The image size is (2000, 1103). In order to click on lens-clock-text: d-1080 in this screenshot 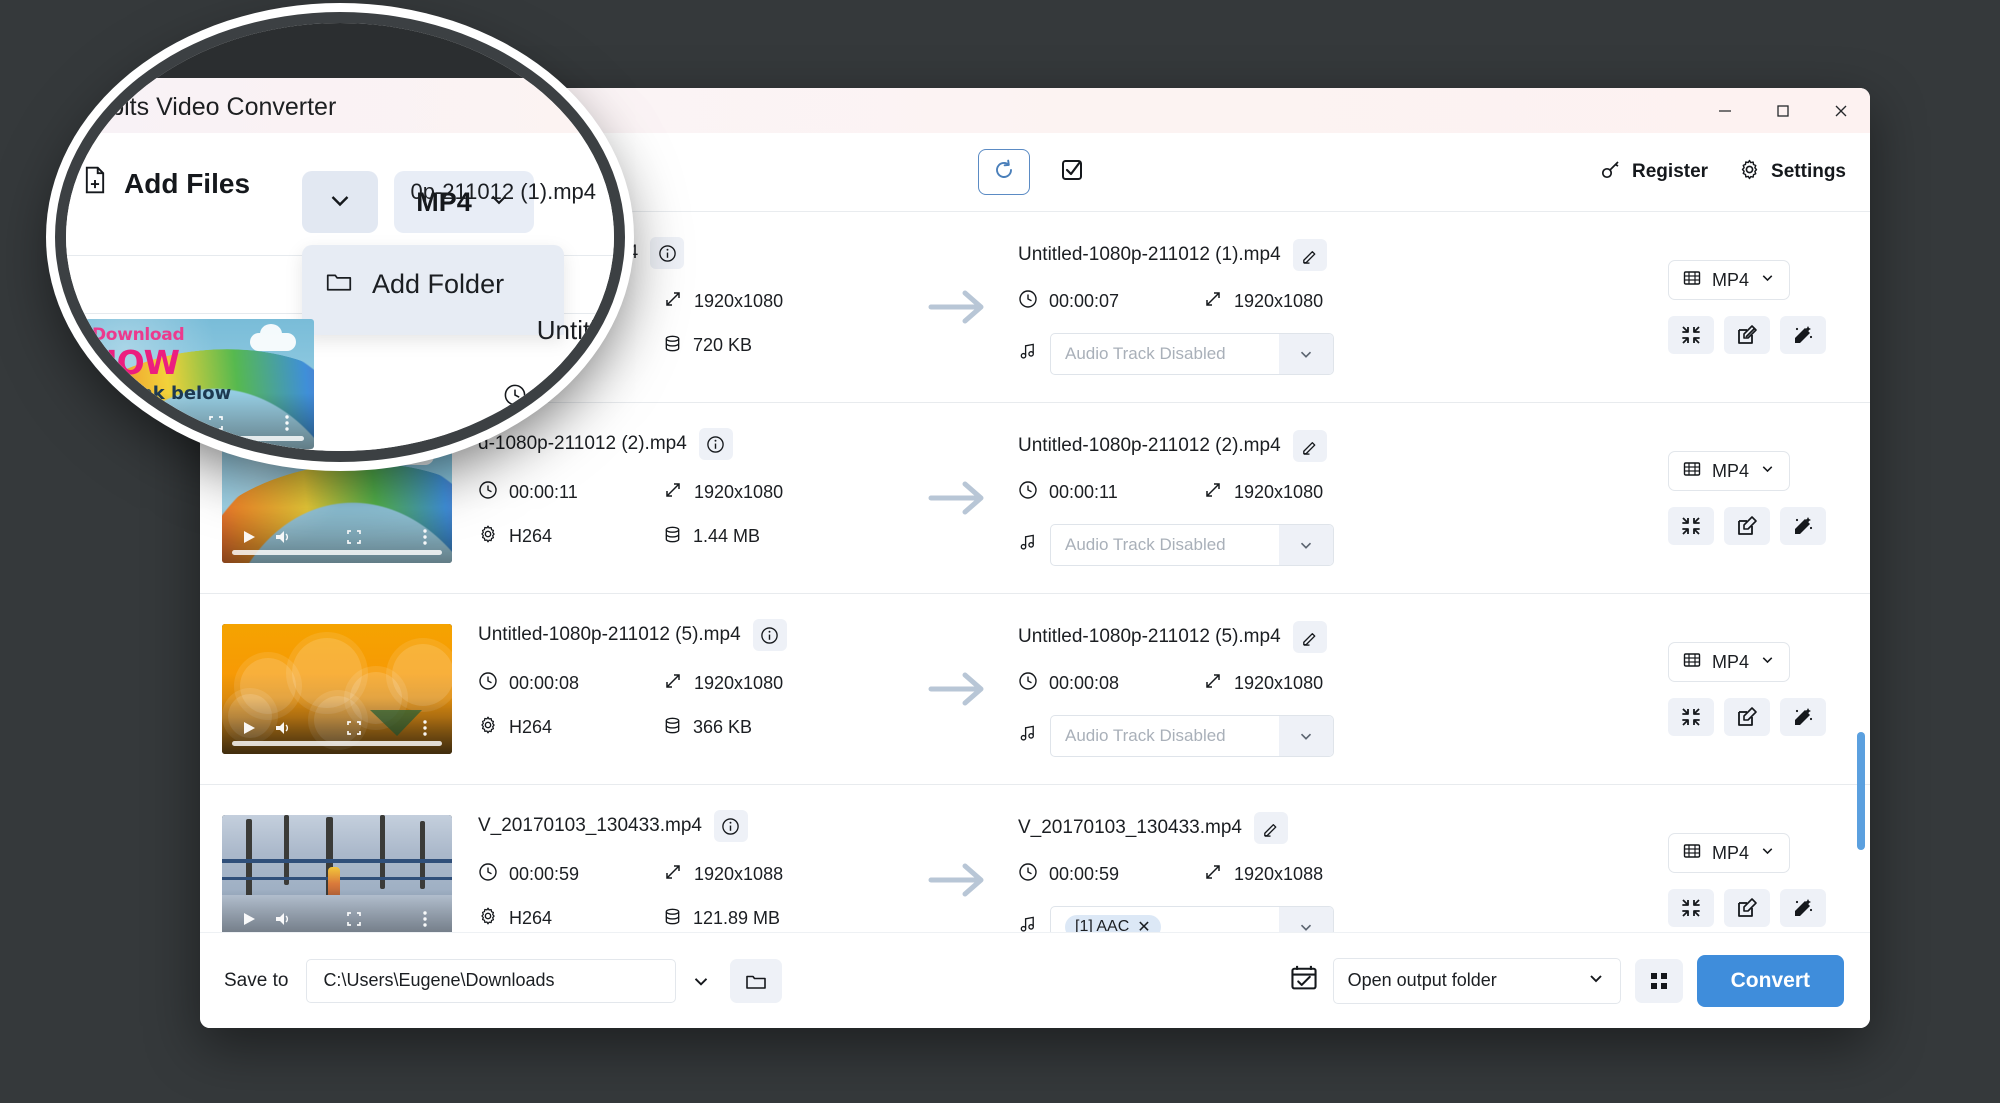, I will do `click(569, 397)`.